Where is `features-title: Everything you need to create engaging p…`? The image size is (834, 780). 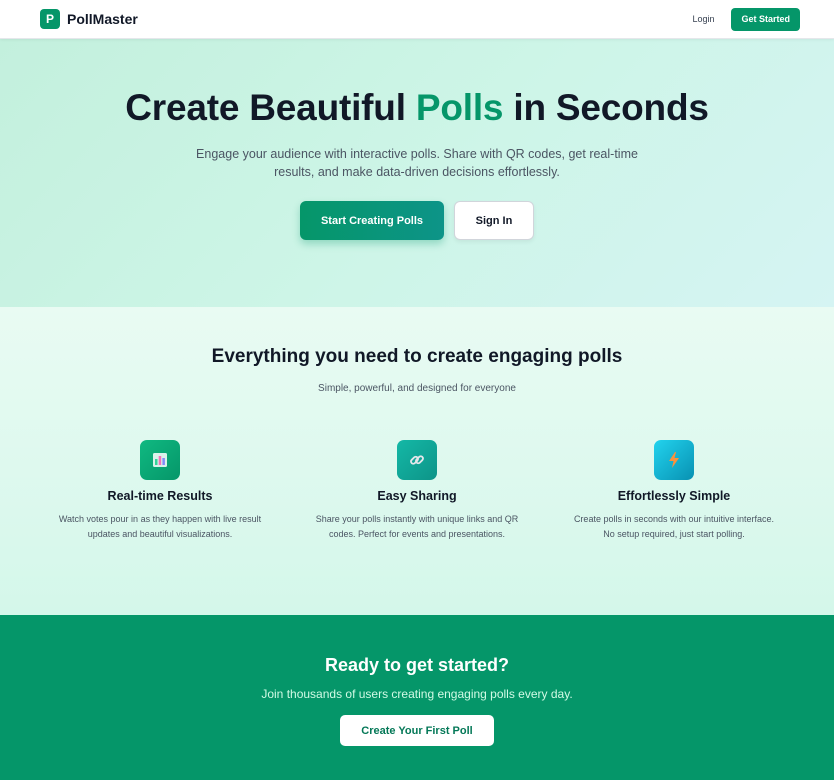 features-title: Everything you need to create engaging p… is located at coordinates (417, 356).